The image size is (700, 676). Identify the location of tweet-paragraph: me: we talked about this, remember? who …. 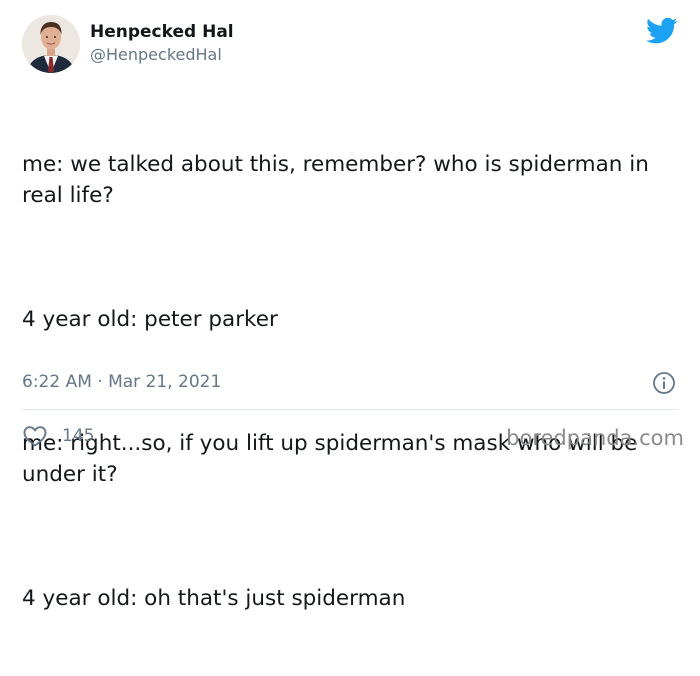
(339, 180).